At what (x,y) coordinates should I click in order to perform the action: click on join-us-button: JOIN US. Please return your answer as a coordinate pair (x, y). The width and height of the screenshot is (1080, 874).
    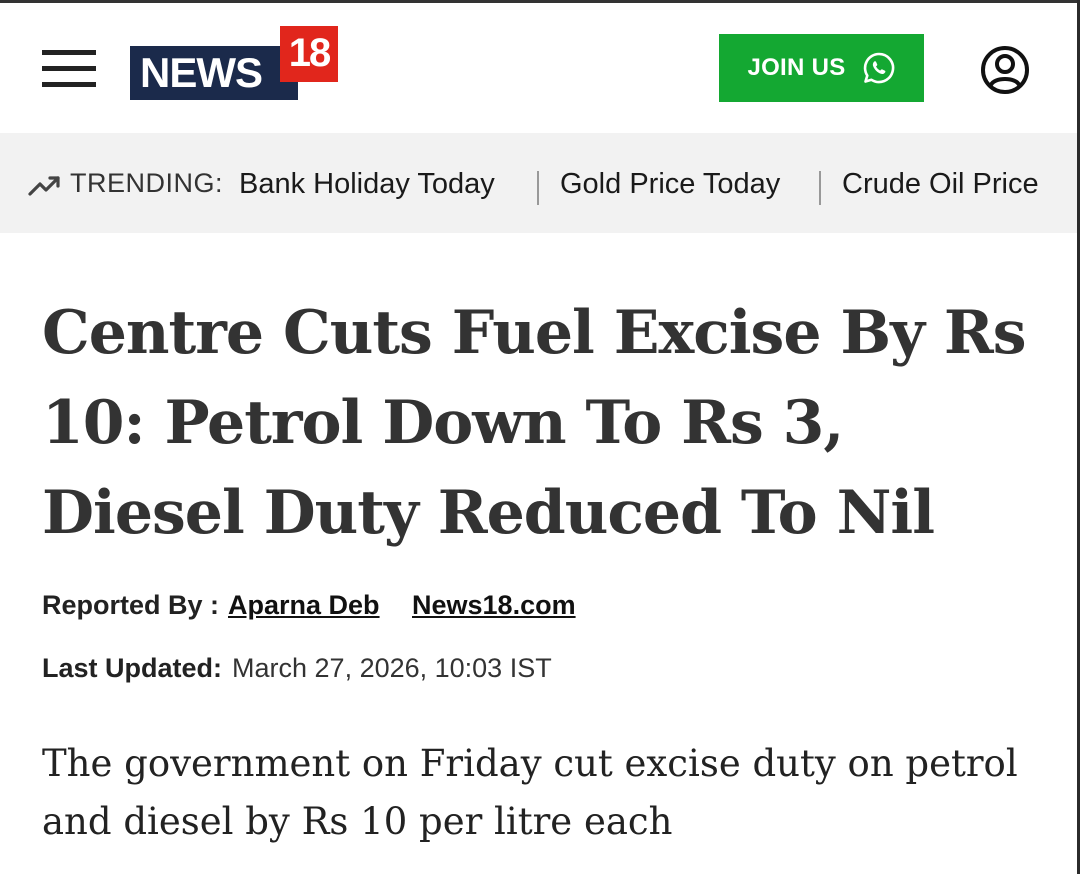
    Looking at the image, I should click on (821, 68).